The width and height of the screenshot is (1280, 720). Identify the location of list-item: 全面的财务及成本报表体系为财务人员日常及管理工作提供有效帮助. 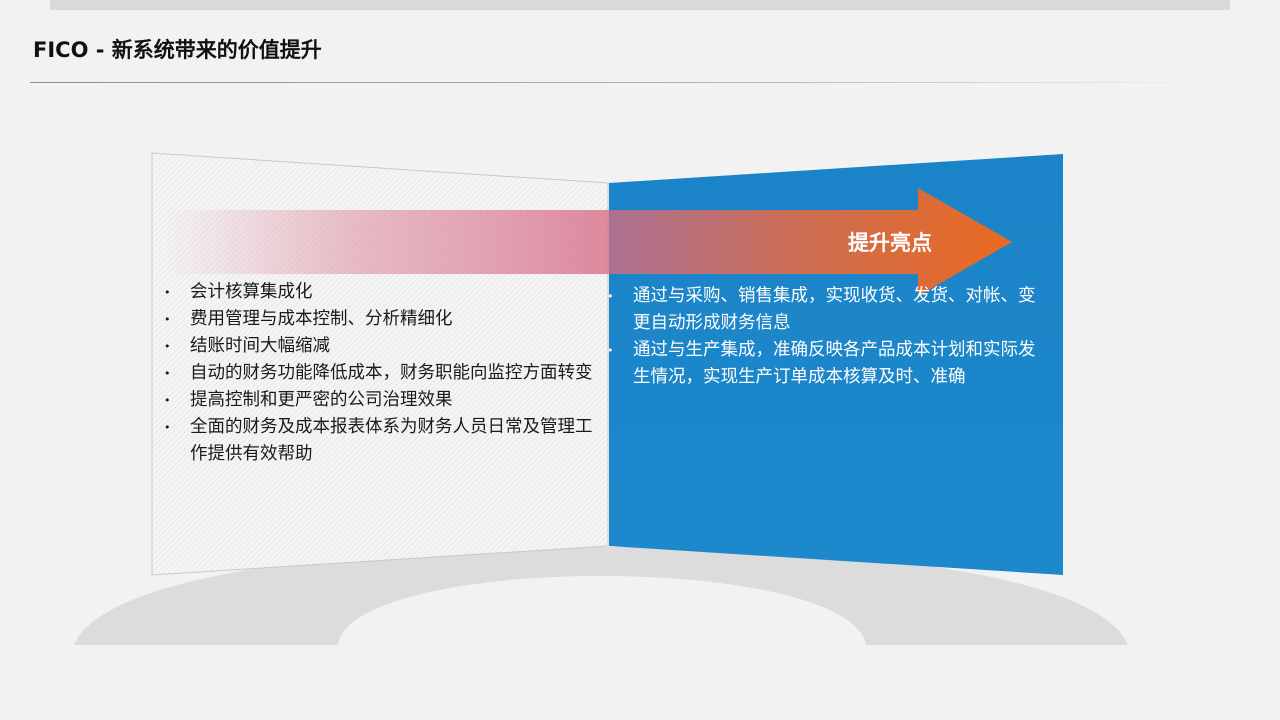
(384, 441).